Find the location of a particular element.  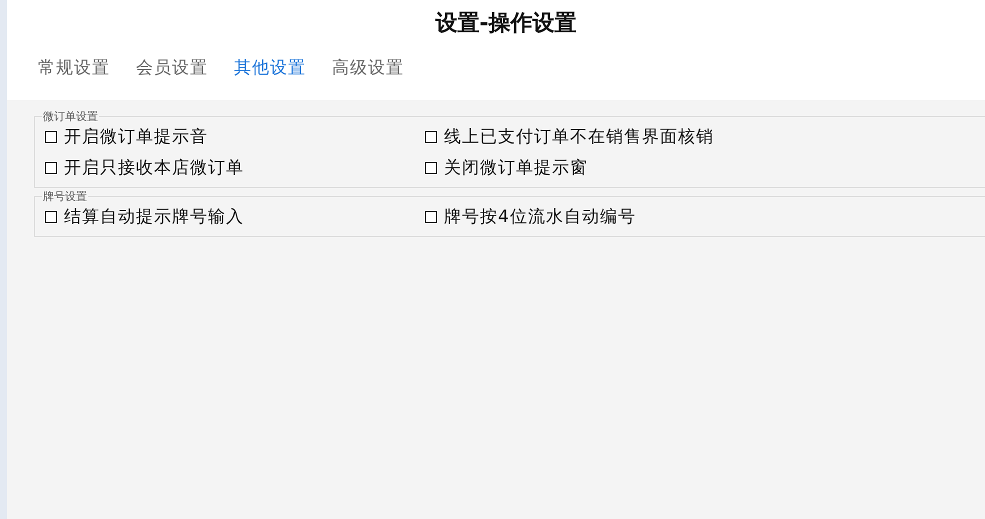

tab: 高级设置 is located at coordinates (368, 67).